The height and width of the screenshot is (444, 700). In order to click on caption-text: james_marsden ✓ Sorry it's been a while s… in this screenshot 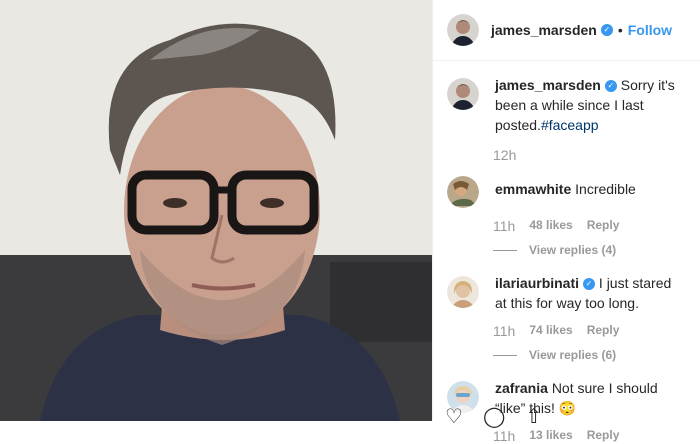, I will do `click(590, 105)`.